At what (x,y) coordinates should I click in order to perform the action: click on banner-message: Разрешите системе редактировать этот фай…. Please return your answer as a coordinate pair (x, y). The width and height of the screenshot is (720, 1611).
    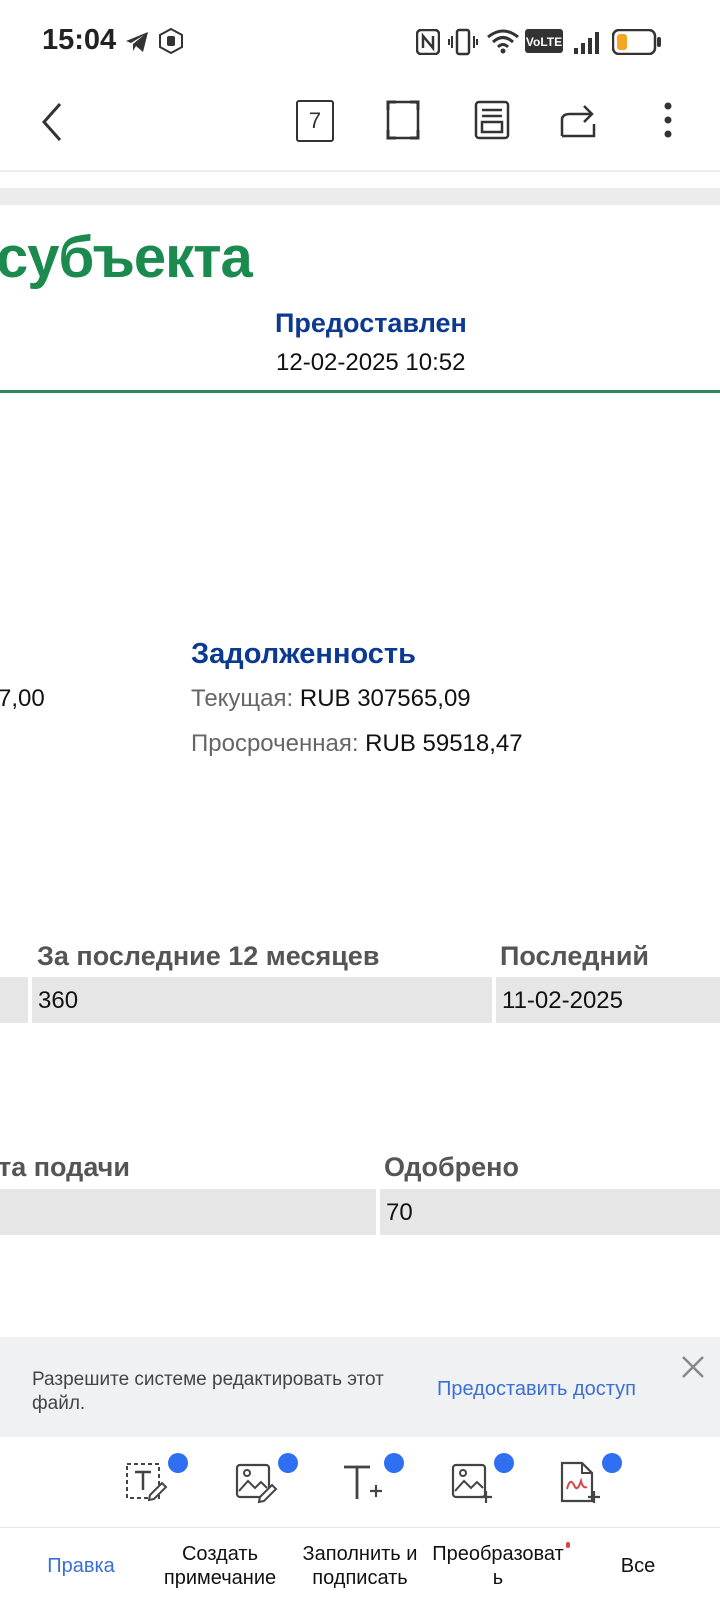
    Looking at the image, I should click on (208, 1391).